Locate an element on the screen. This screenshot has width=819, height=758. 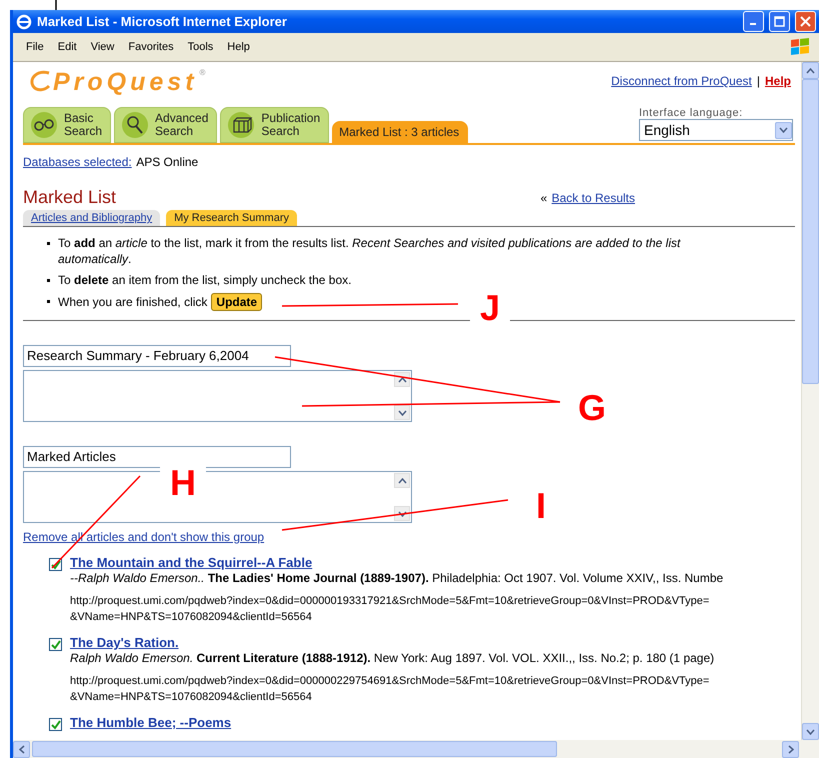
browser-icon is located at coordinates (24, 22).